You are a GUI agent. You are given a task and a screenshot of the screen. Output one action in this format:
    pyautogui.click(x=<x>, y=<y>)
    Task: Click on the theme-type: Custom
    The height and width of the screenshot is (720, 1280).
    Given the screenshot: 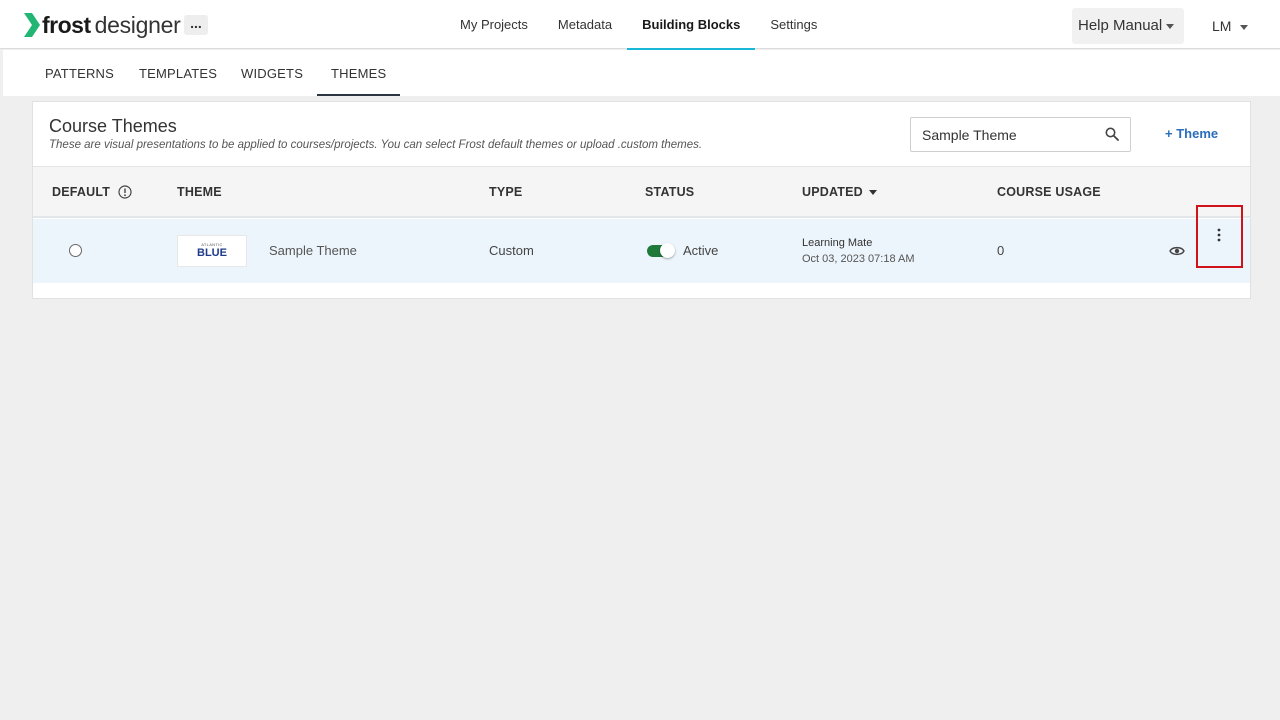 What is the action you would take?
    pyautogui.click(x=511, y=250)
    